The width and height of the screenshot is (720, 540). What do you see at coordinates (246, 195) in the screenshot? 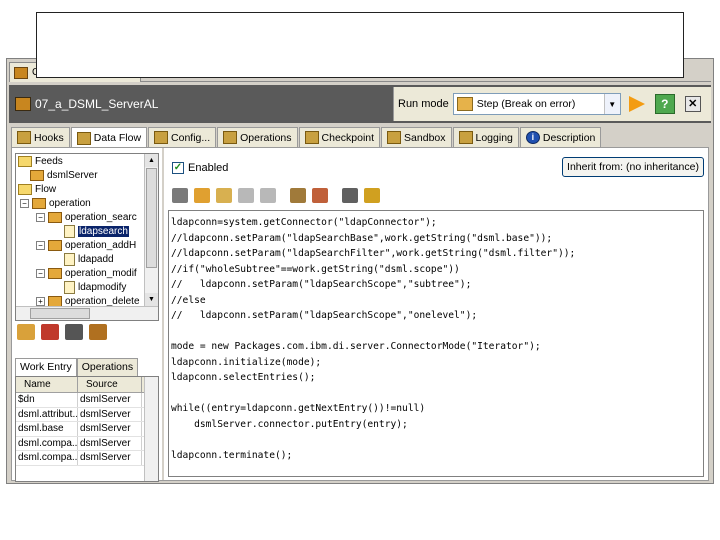
I see `undo-icon` at bounding box center [246, 195].